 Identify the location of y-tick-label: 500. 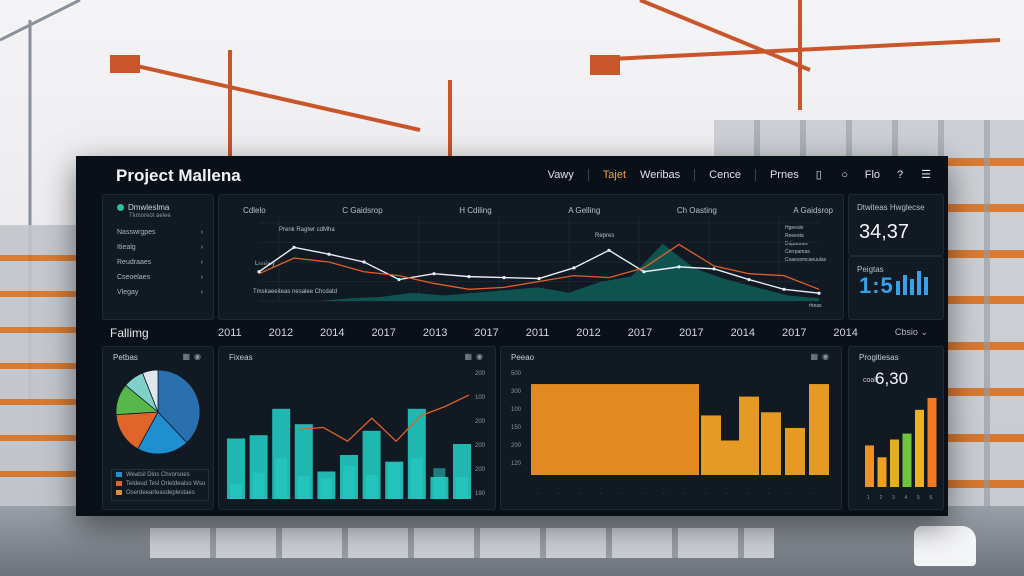
(516, 374).